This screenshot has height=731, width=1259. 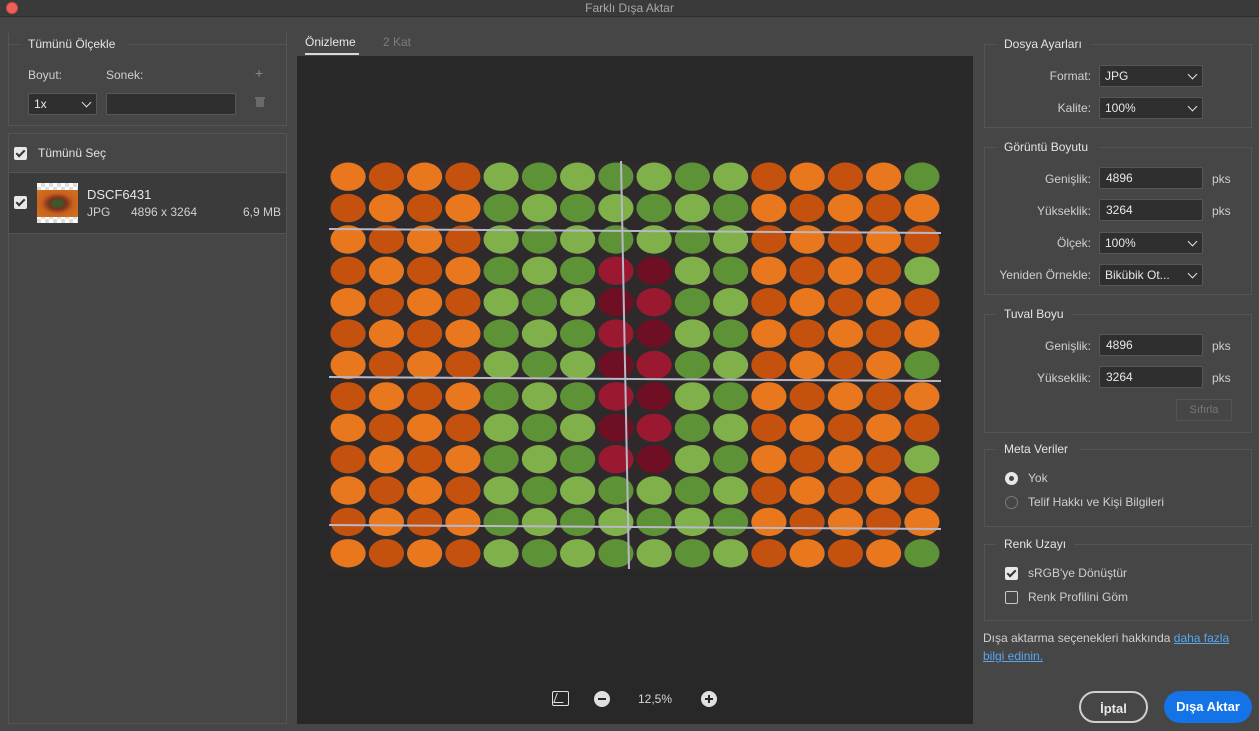 What do you see at coordinates (1035, 544) in the screenshot?
I see `color-space-title: Renk Uzayı` at bounding box center [1035, 544].